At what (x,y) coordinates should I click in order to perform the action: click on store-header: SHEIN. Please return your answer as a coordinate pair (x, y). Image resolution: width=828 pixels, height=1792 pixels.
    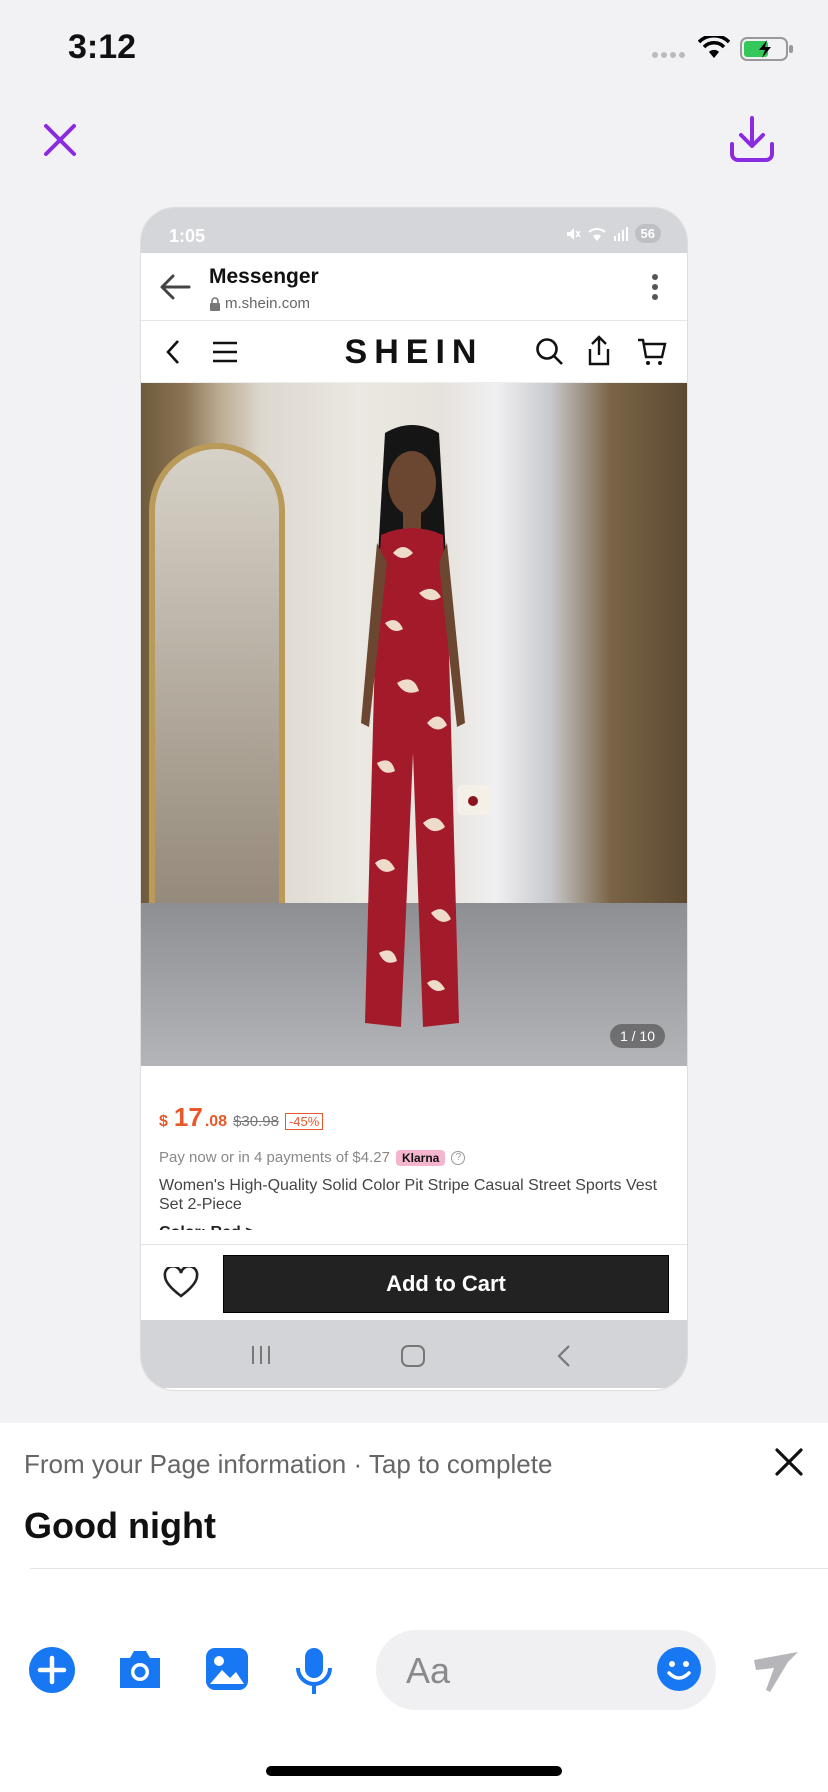
    Looking at the image, I should click on (414, 352).